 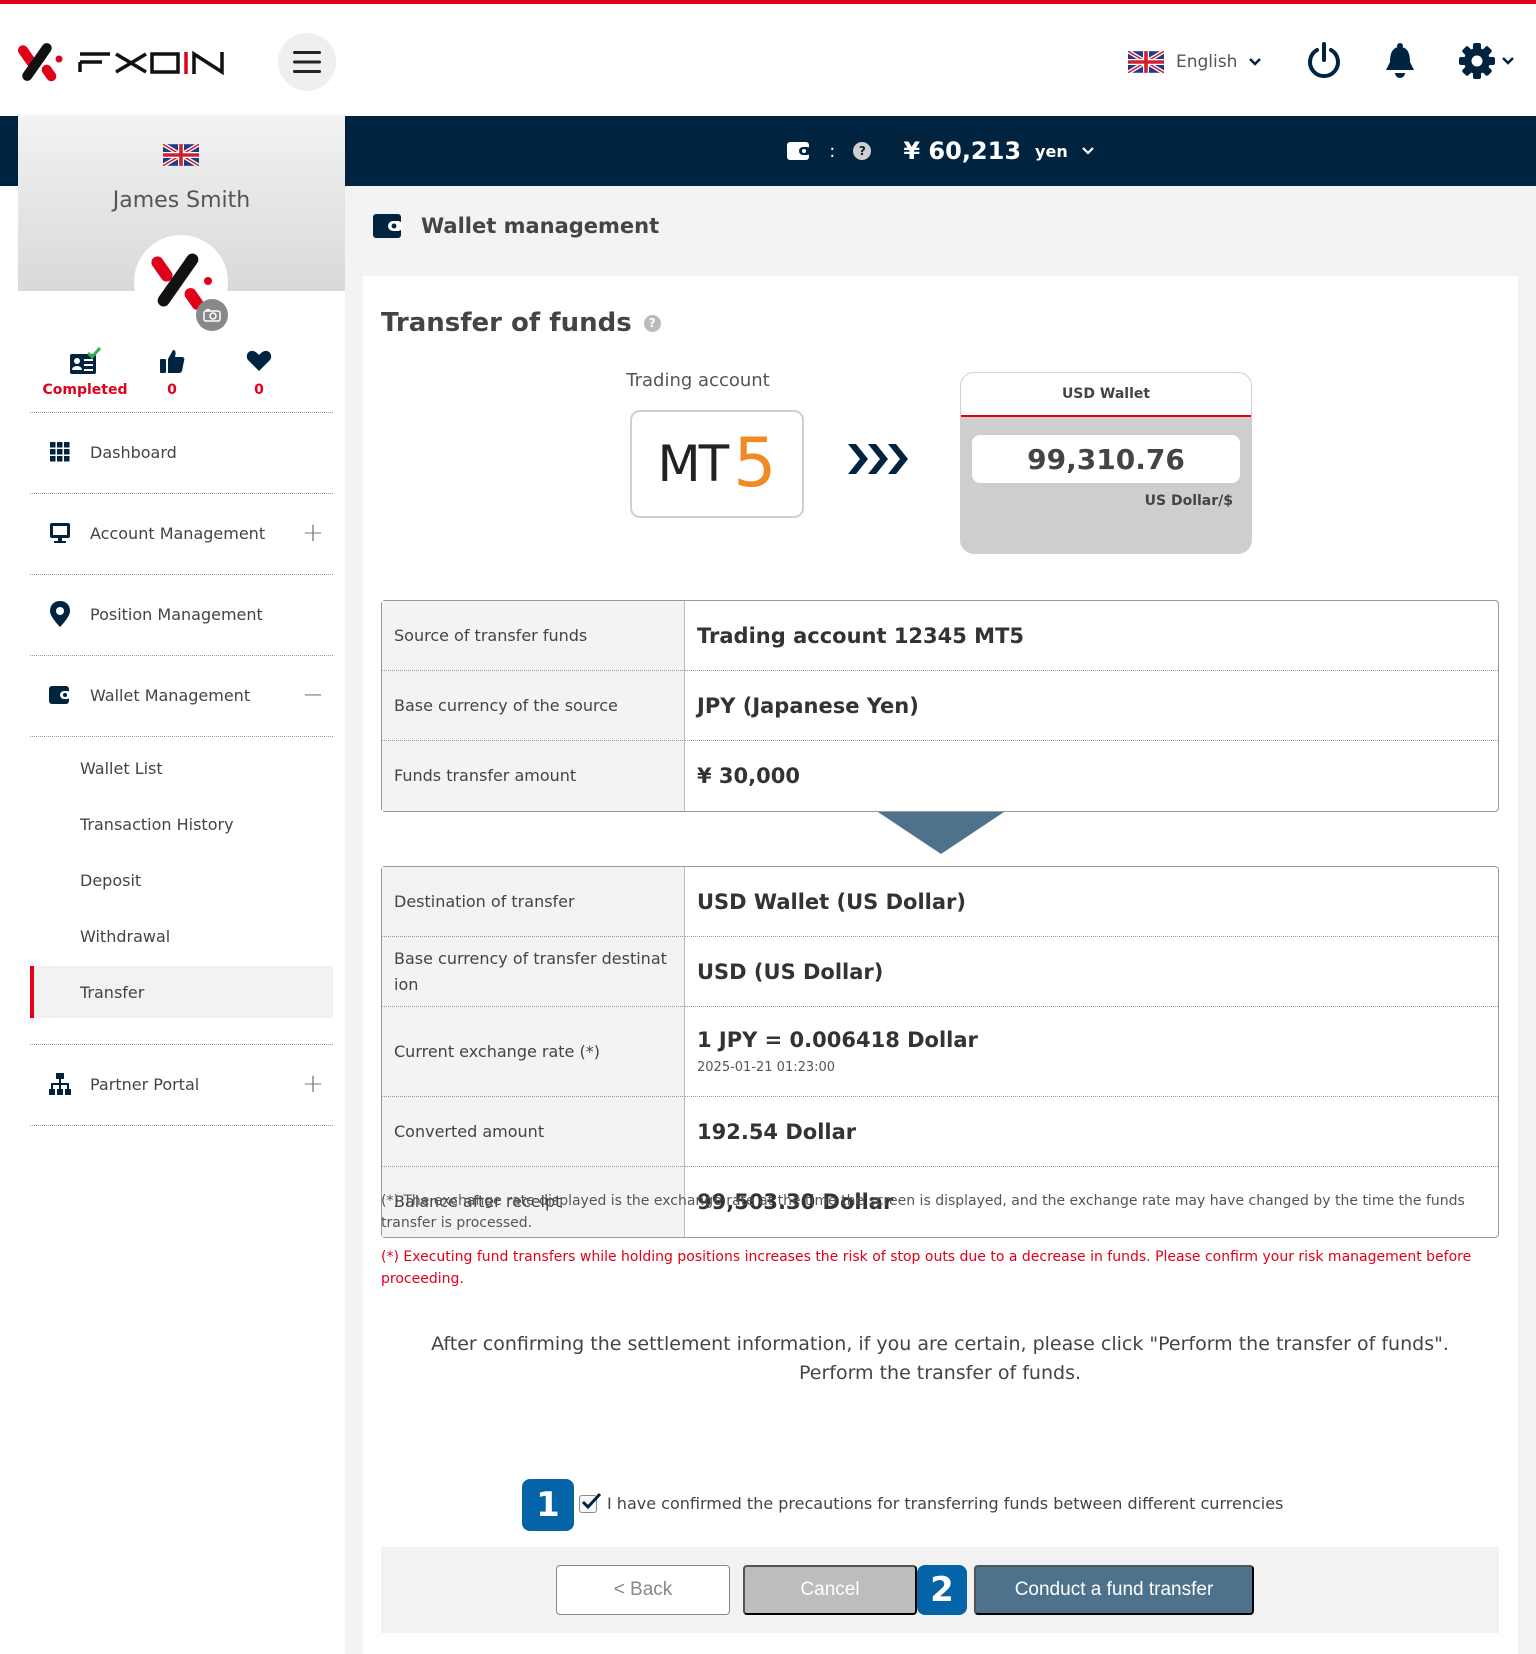 What do you see at coordinates (172, 361) in the screenshot?
I see `thumbs-up-icon` at bounding box center [172, 361].